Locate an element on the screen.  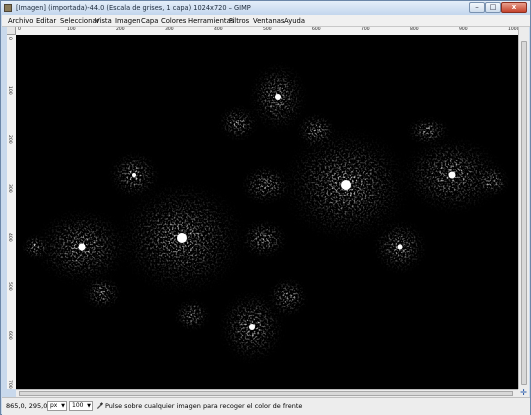
menu-ventanas: Ventanas is located at coordinates (268, 21).